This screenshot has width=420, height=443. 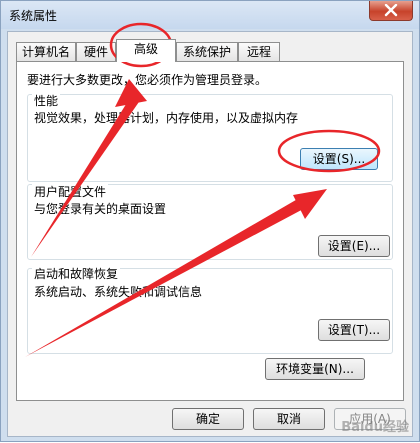 I want to click on tab-hardware: 硬件, so click(x=96, y=51).